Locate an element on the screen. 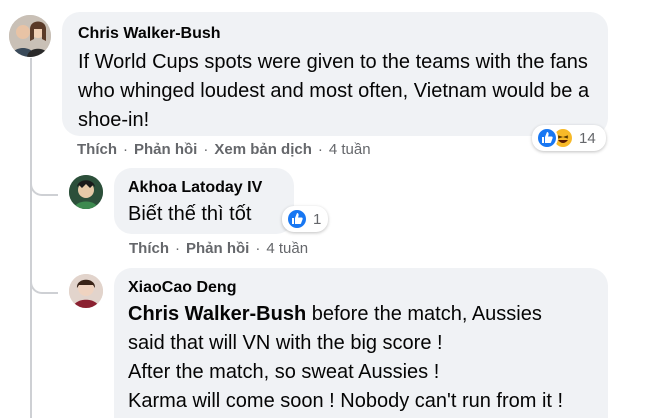 The image size is (660, 418). comment-actions: Thích · Phản hồi · 4 tuần is located at coordinates (218, 248).